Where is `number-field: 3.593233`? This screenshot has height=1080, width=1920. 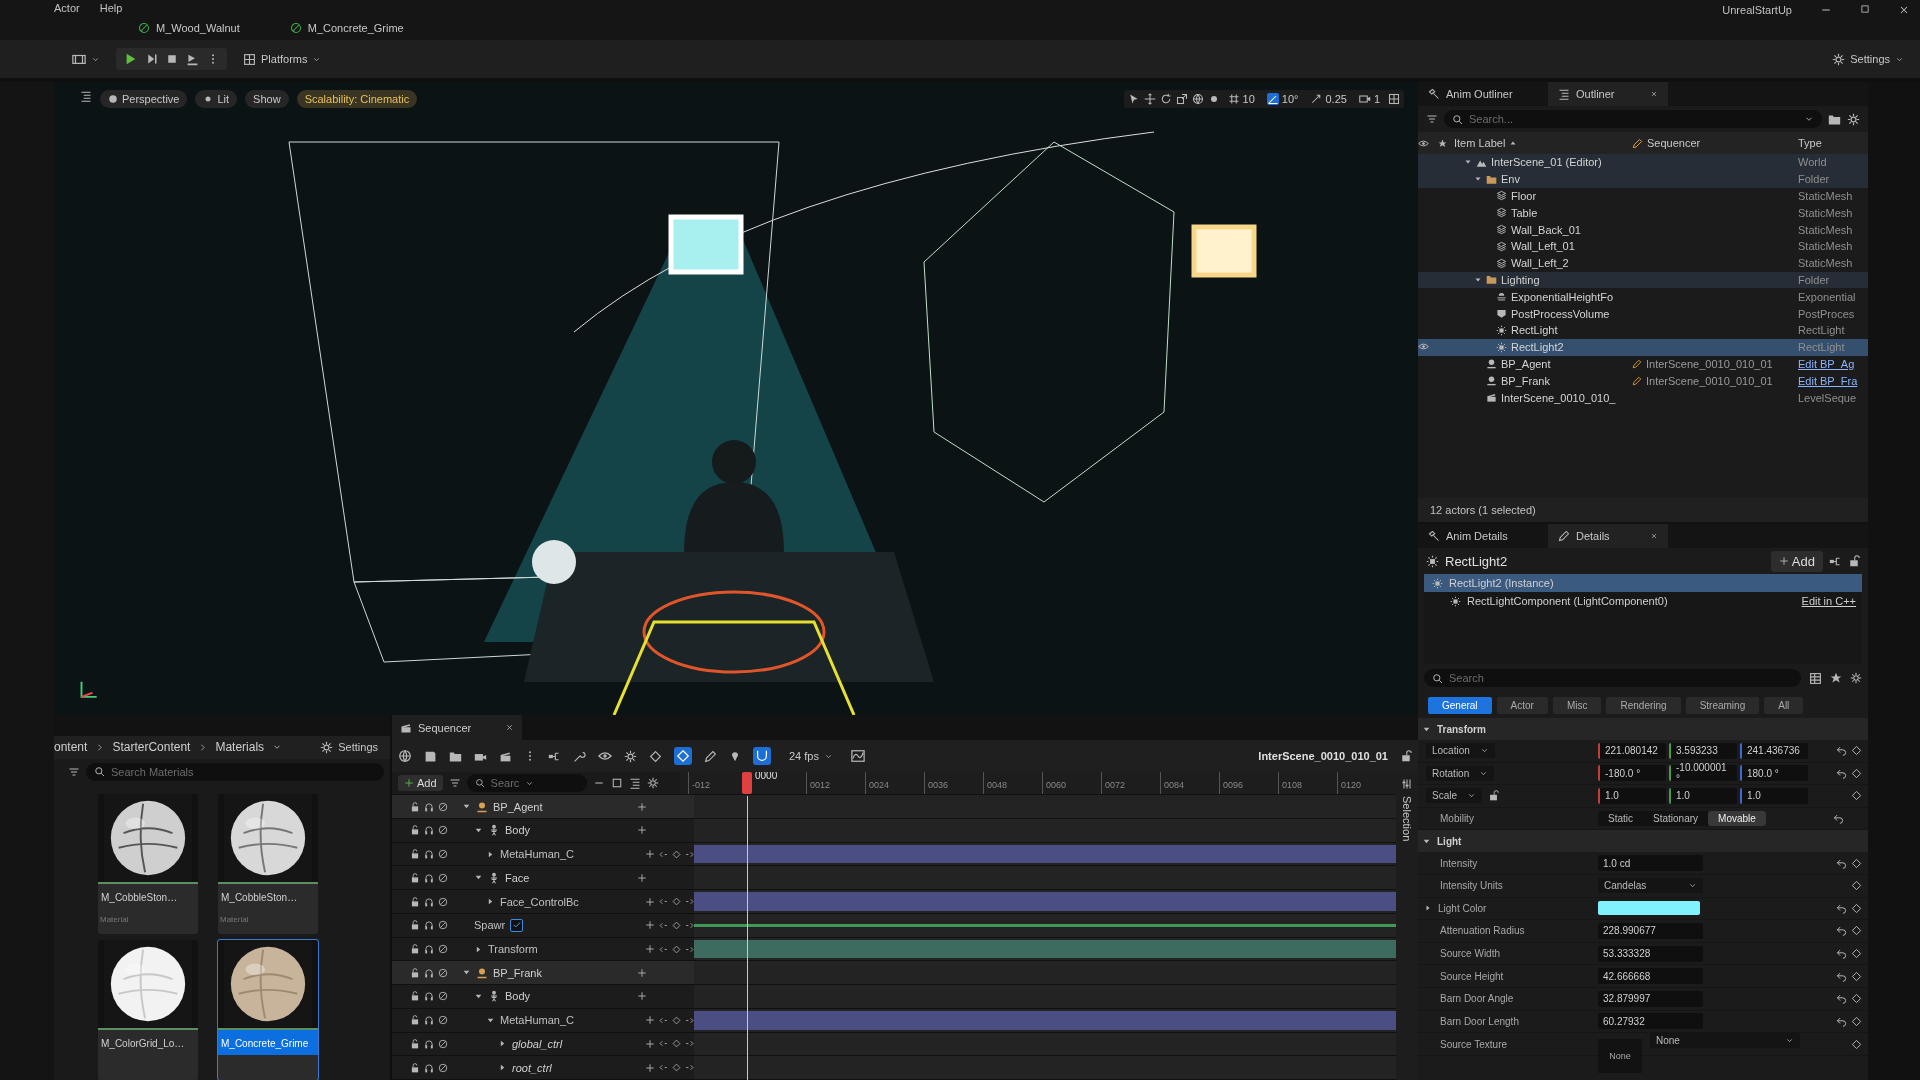
number-field: 3.593233 is located at coordinates (1703, 750).